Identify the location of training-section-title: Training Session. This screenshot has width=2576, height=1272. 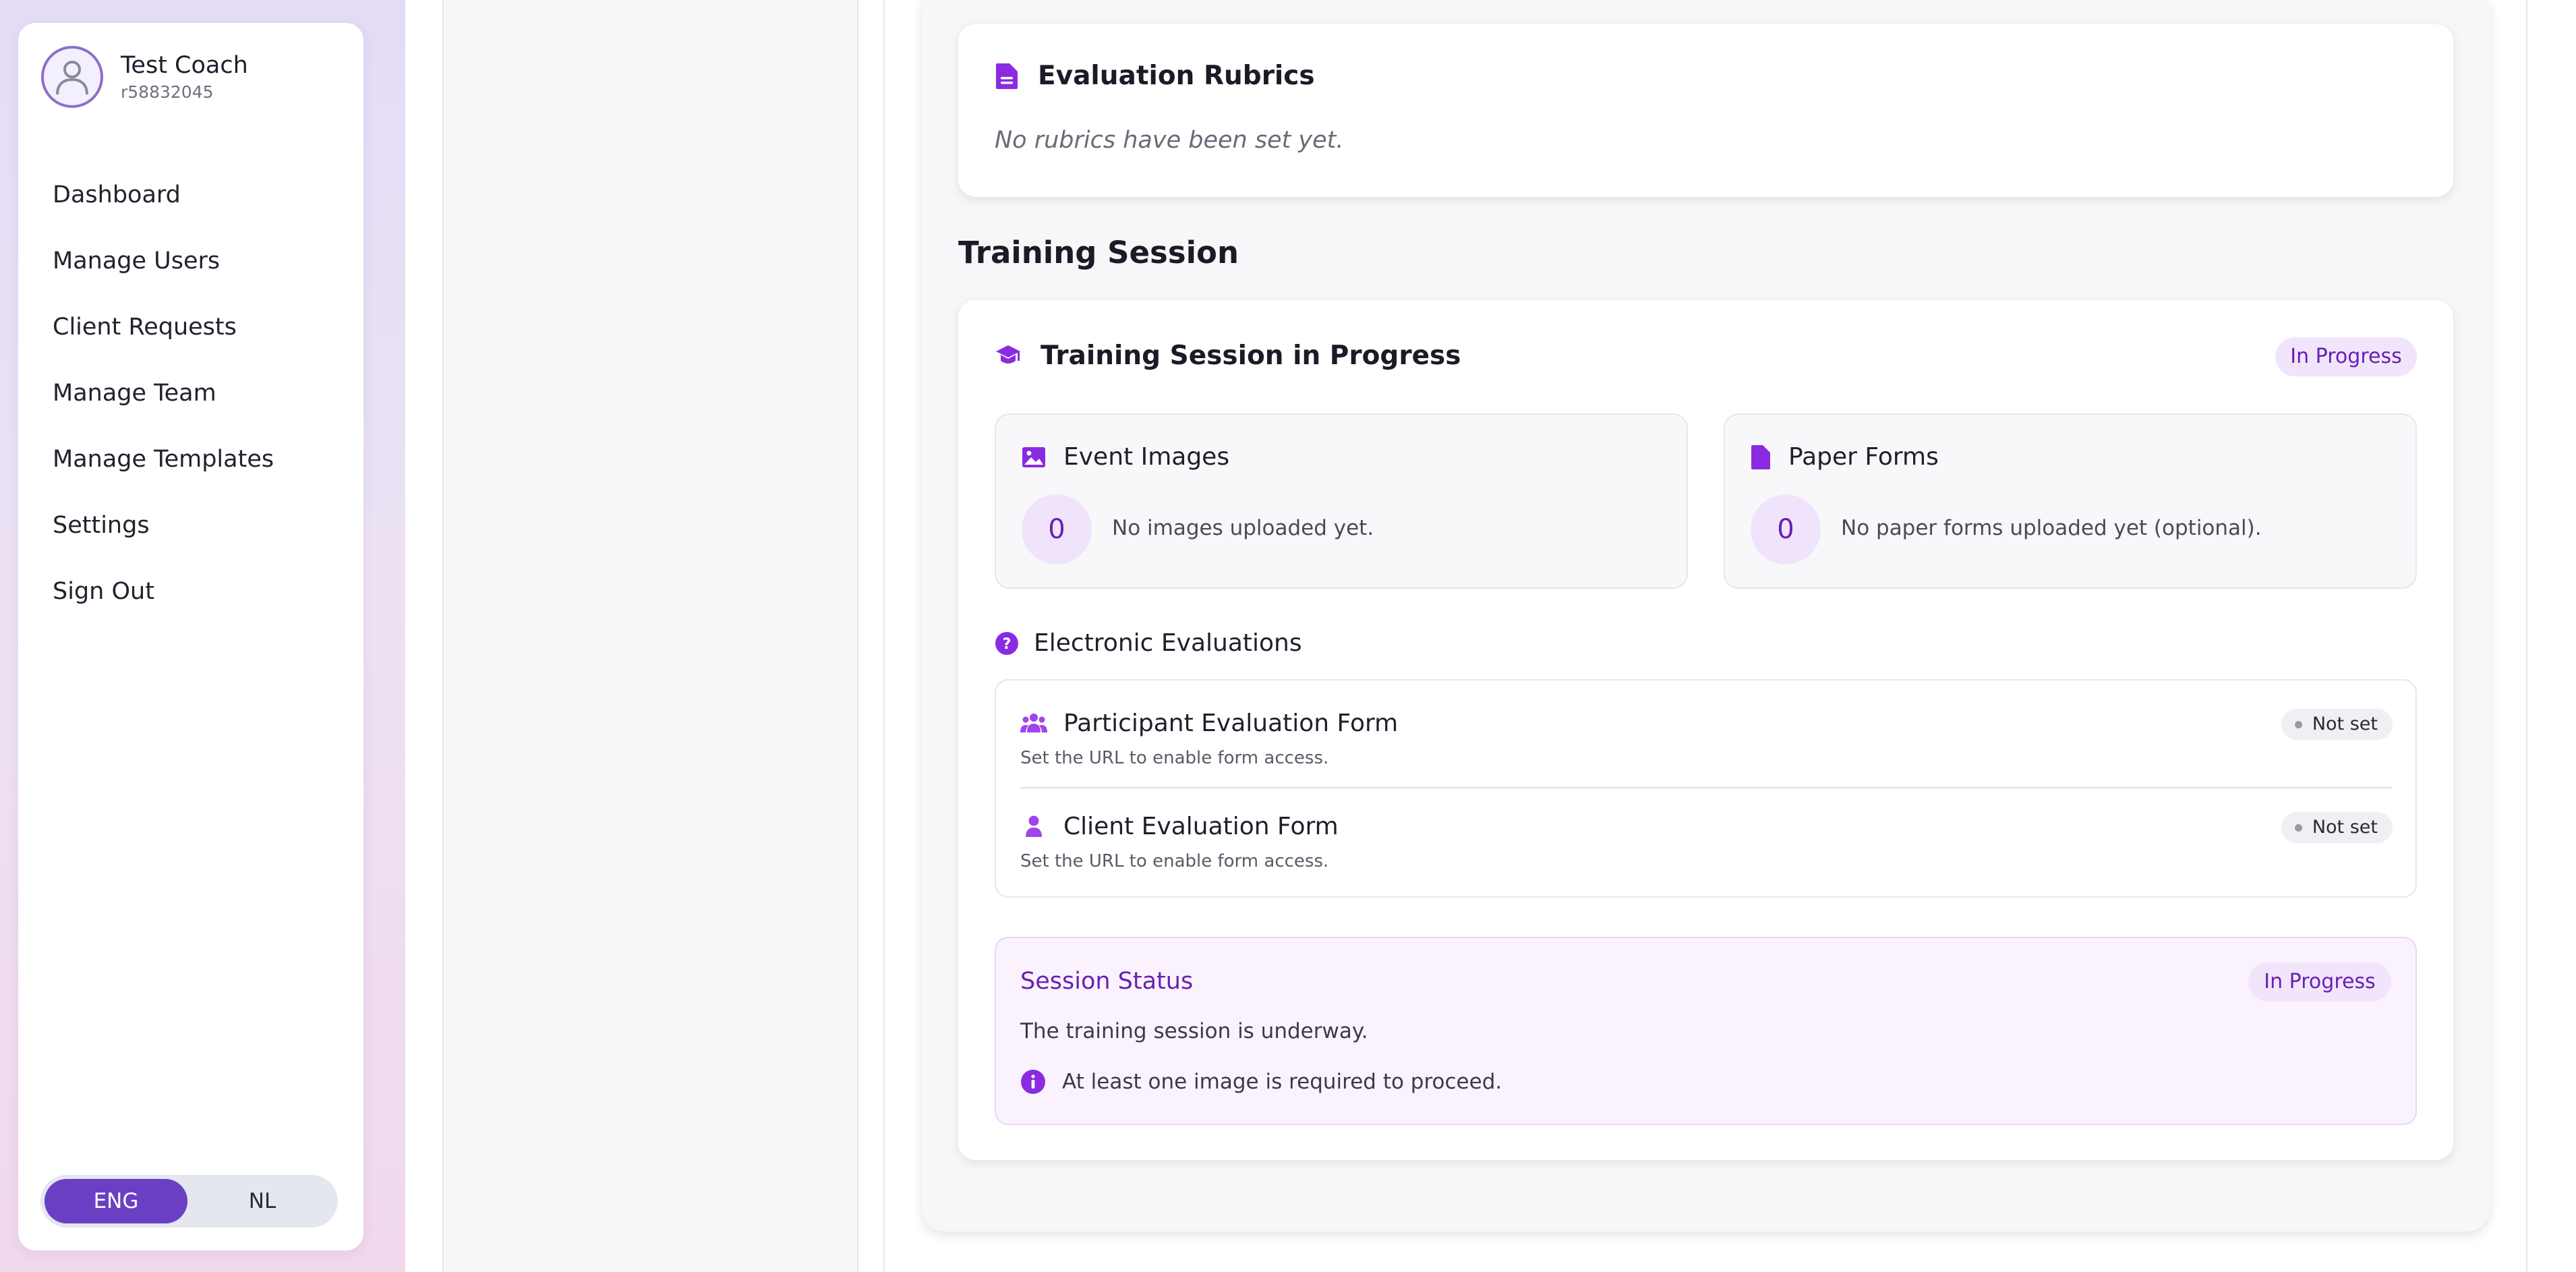
(1098, 253).